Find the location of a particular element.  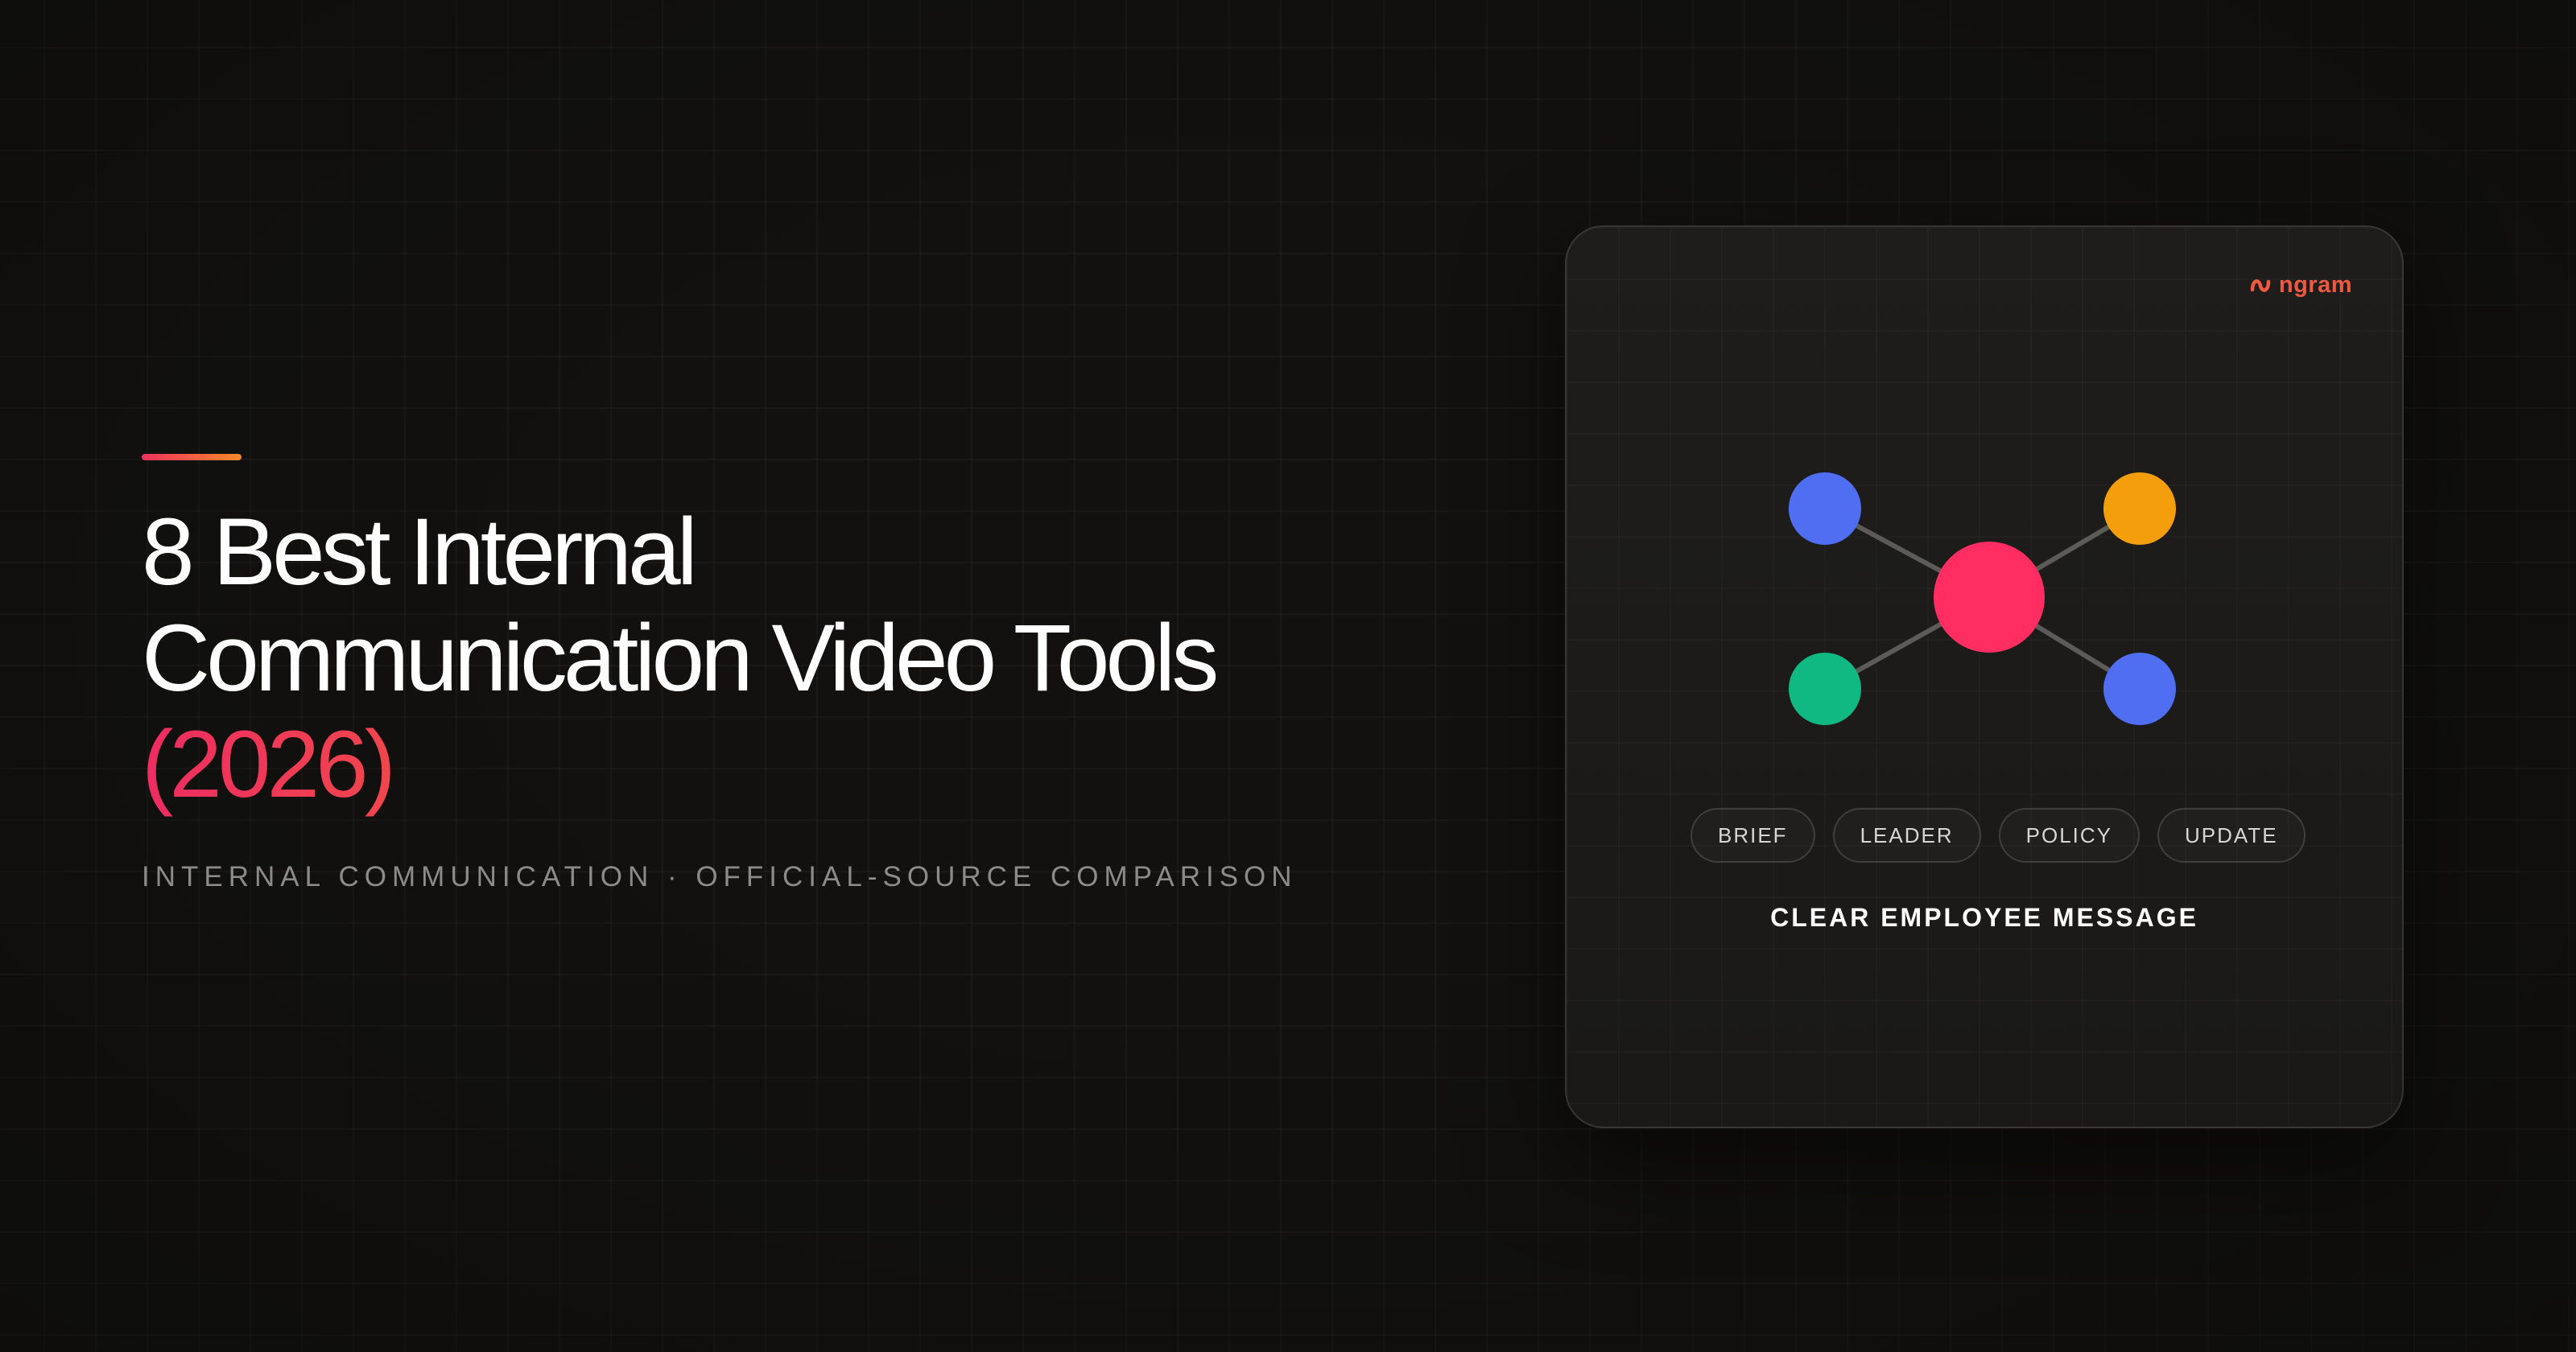

message-network-diagram is located at coordinates (1982, 598).